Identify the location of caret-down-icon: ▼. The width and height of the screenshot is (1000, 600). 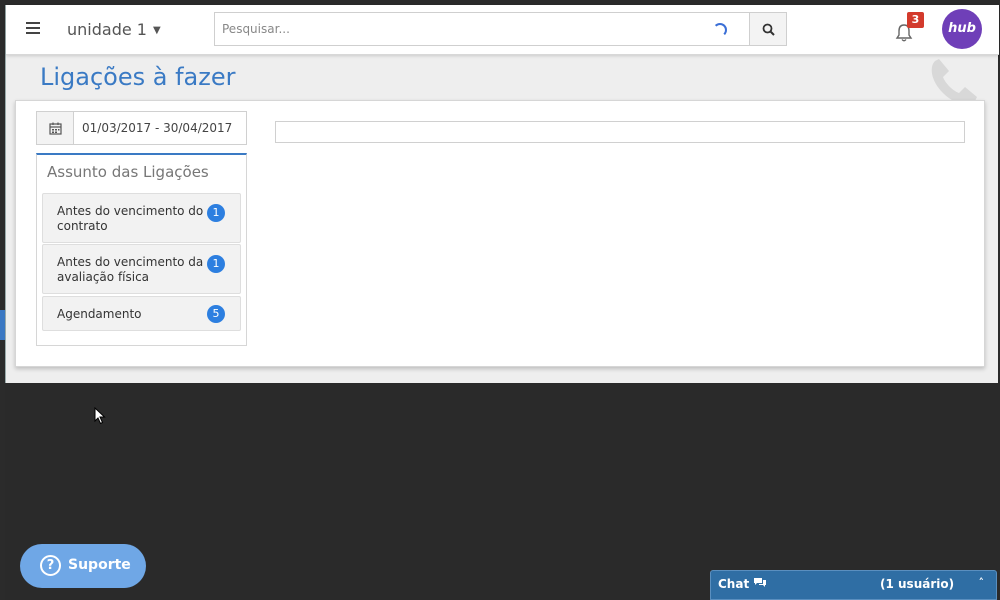
(156, 30).